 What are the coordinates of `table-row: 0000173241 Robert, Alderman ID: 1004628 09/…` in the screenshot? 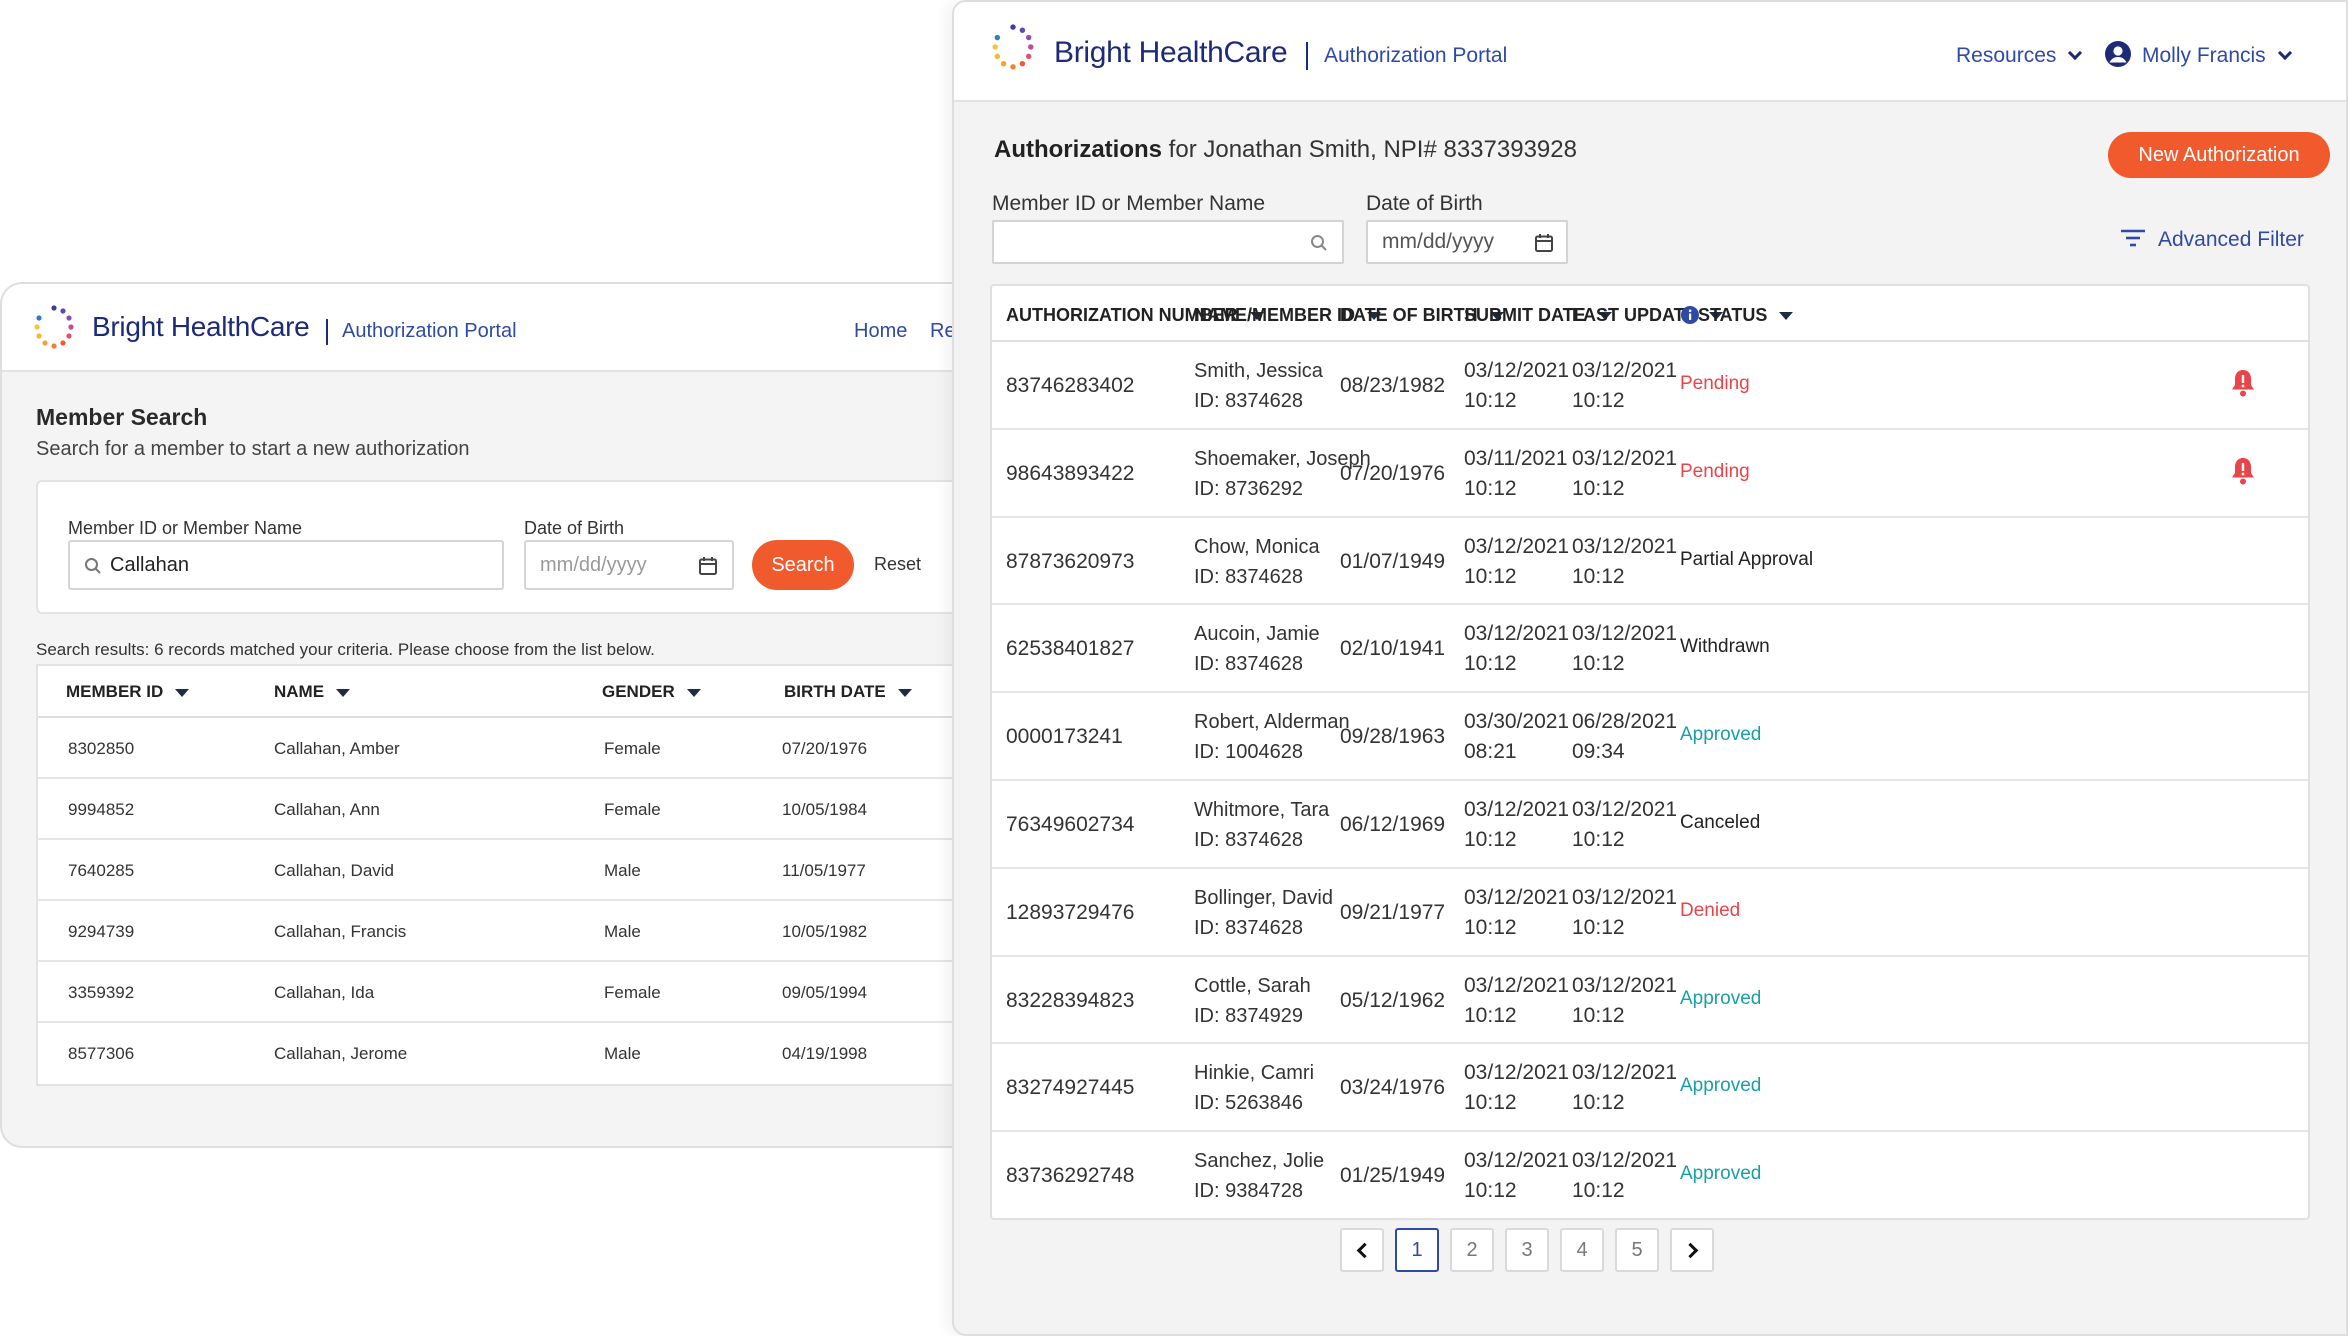 It's located at (1650, 737).